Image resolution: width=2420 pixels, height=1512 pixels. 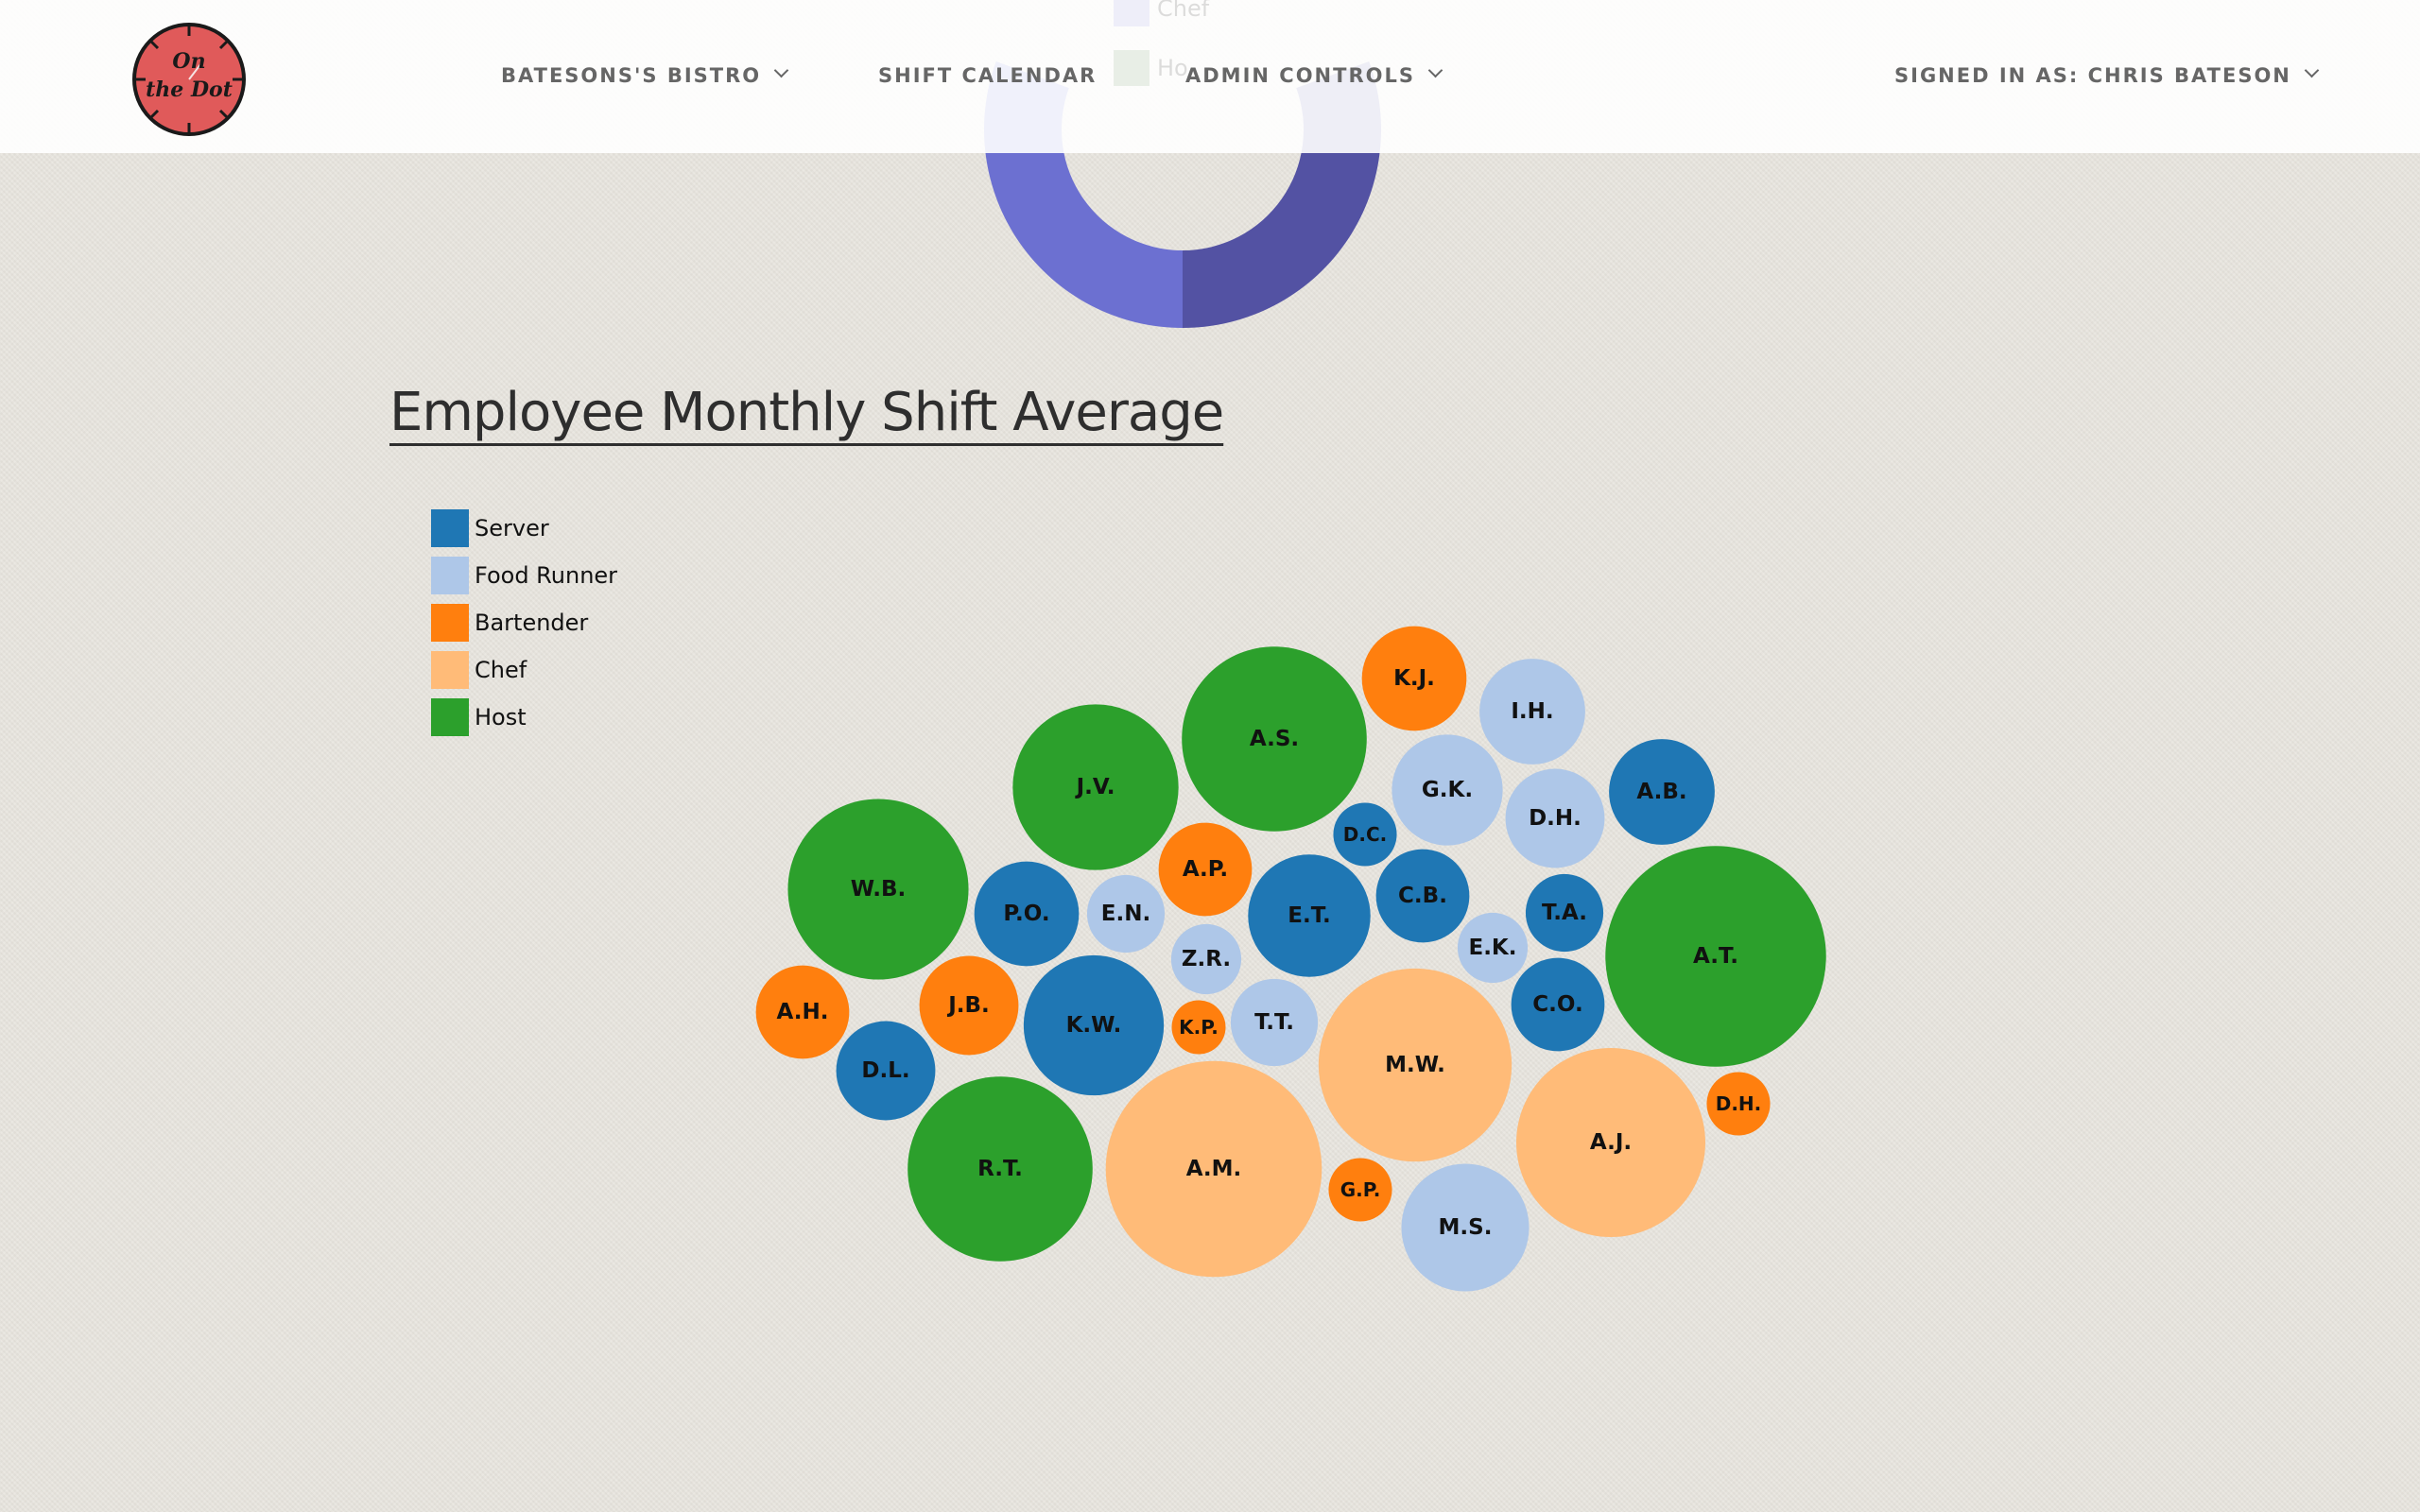 I want to click on bubble-cb: C.B., so click(x=1423, y=896).